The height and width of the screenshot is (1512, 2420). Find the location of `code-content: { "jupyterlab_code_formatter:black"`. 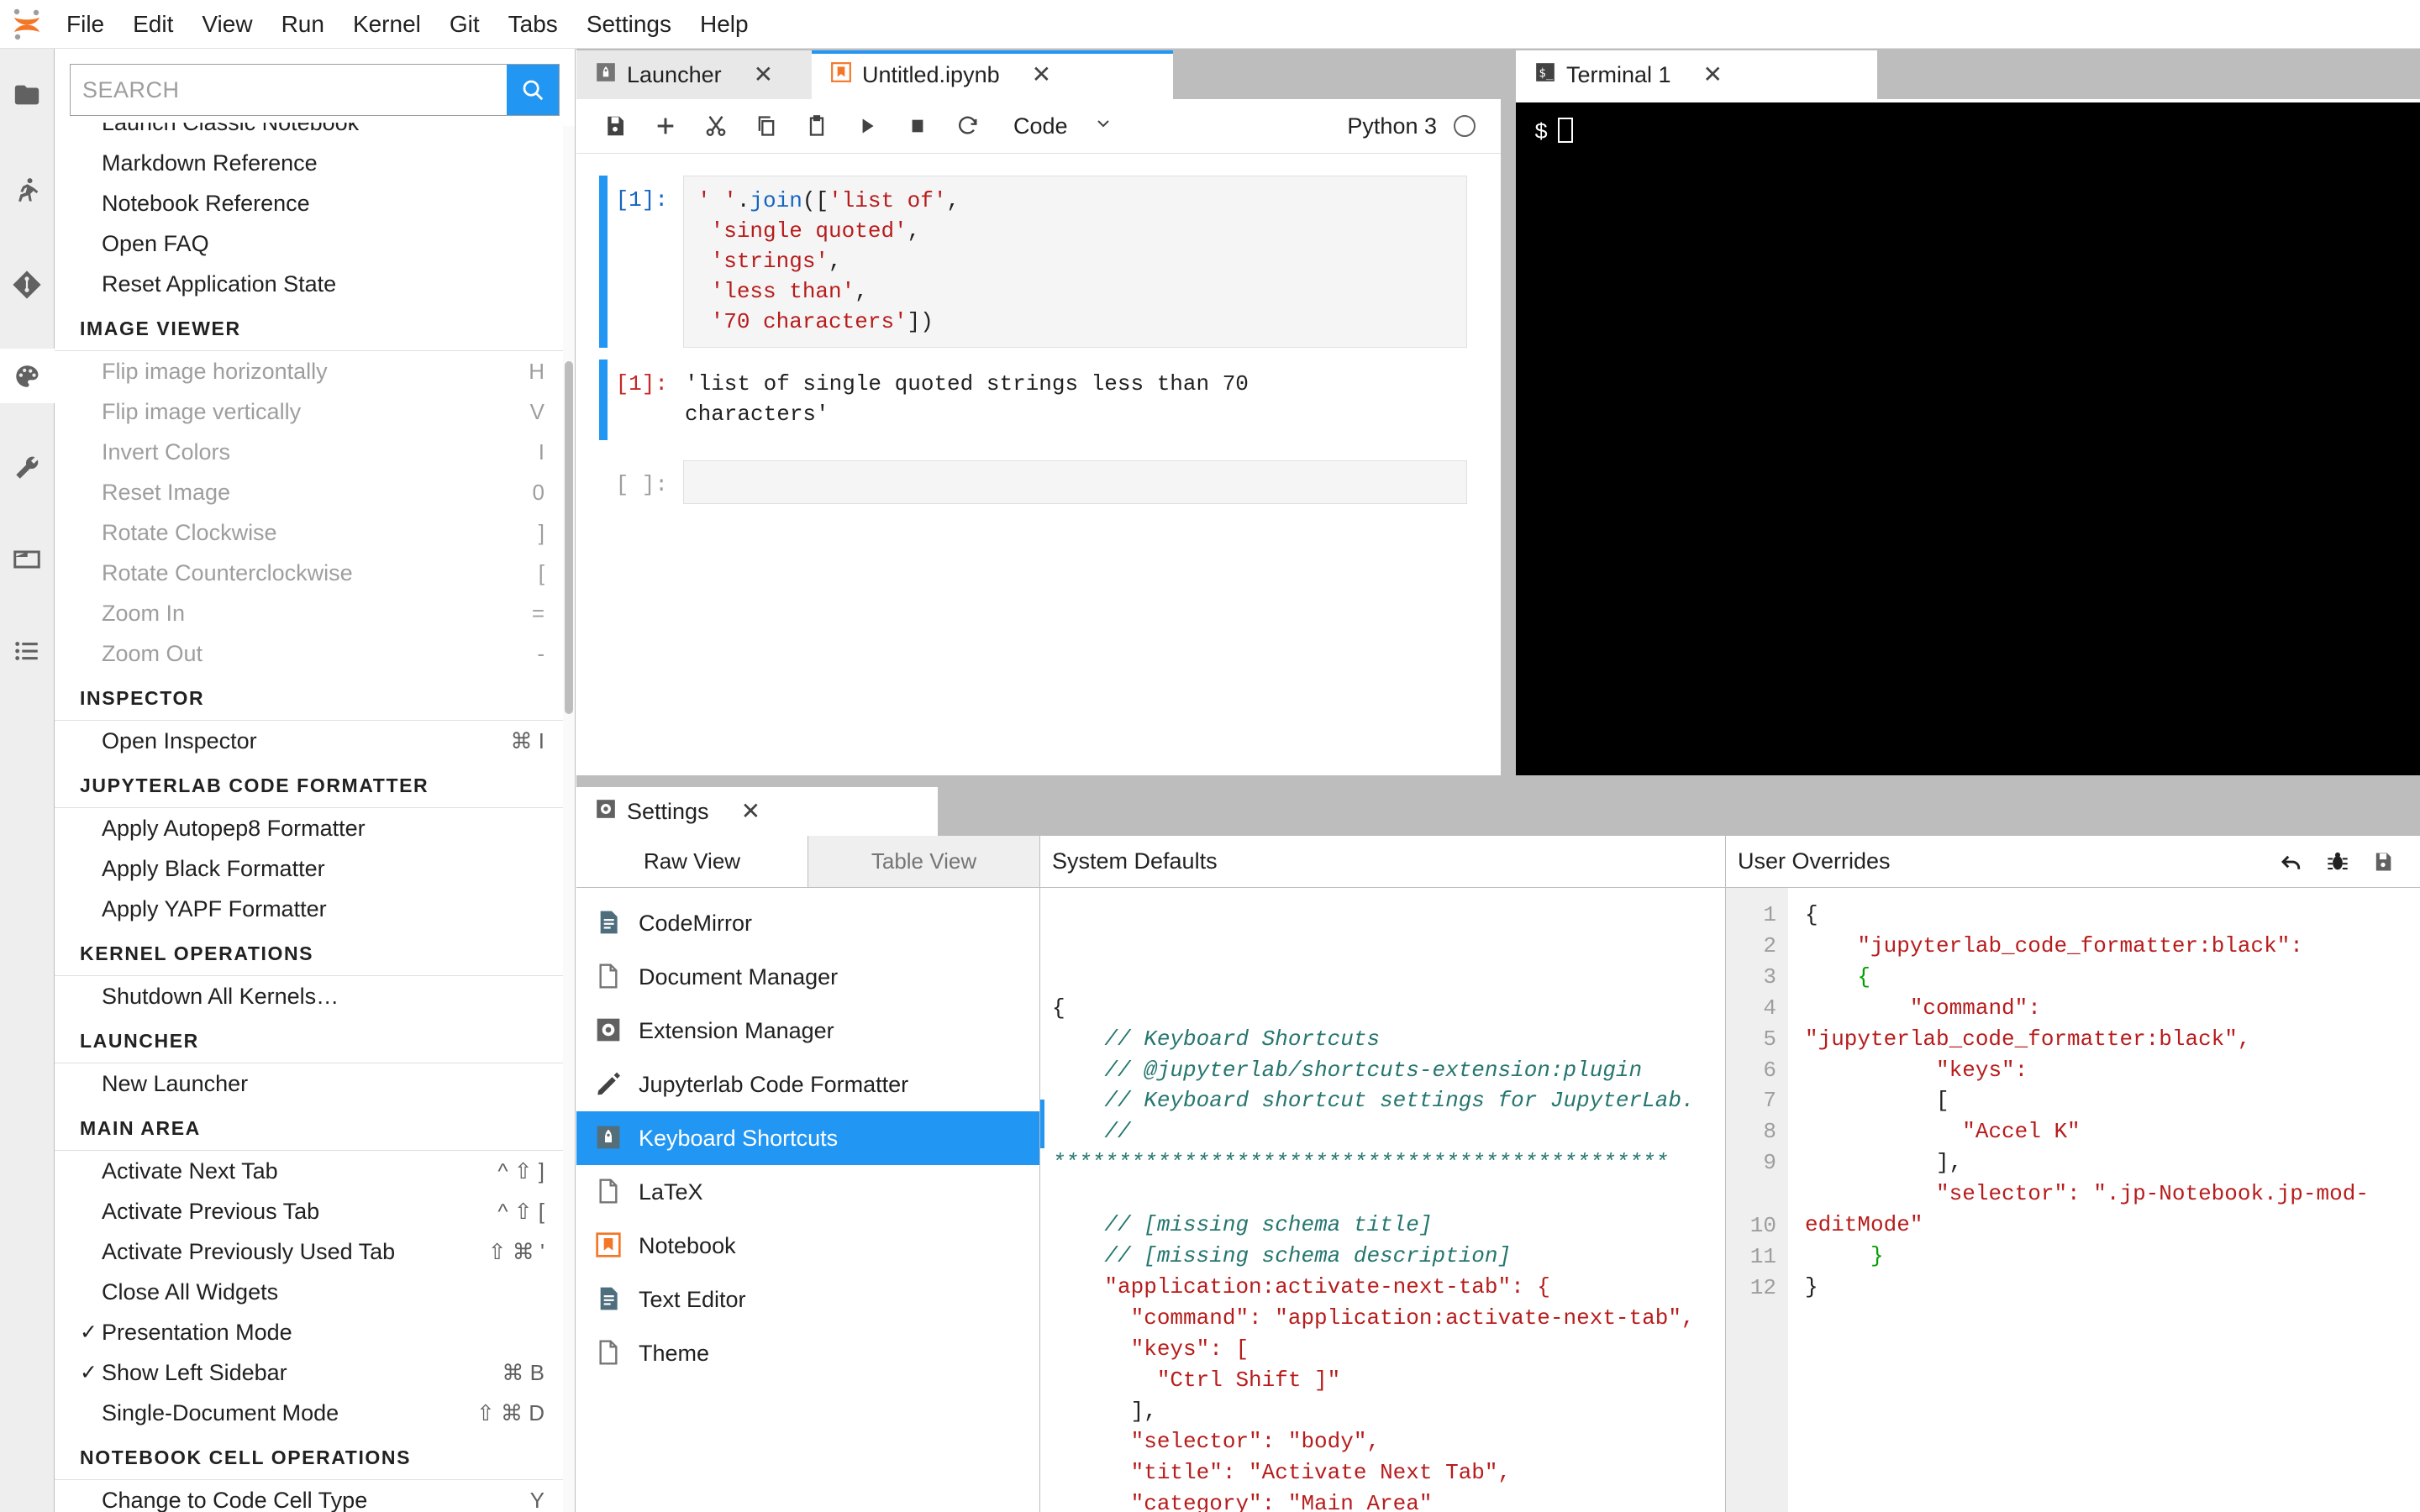

code-content: { "jupyterlab_code_formatter:black" is located at coordinates (2104, 1200).